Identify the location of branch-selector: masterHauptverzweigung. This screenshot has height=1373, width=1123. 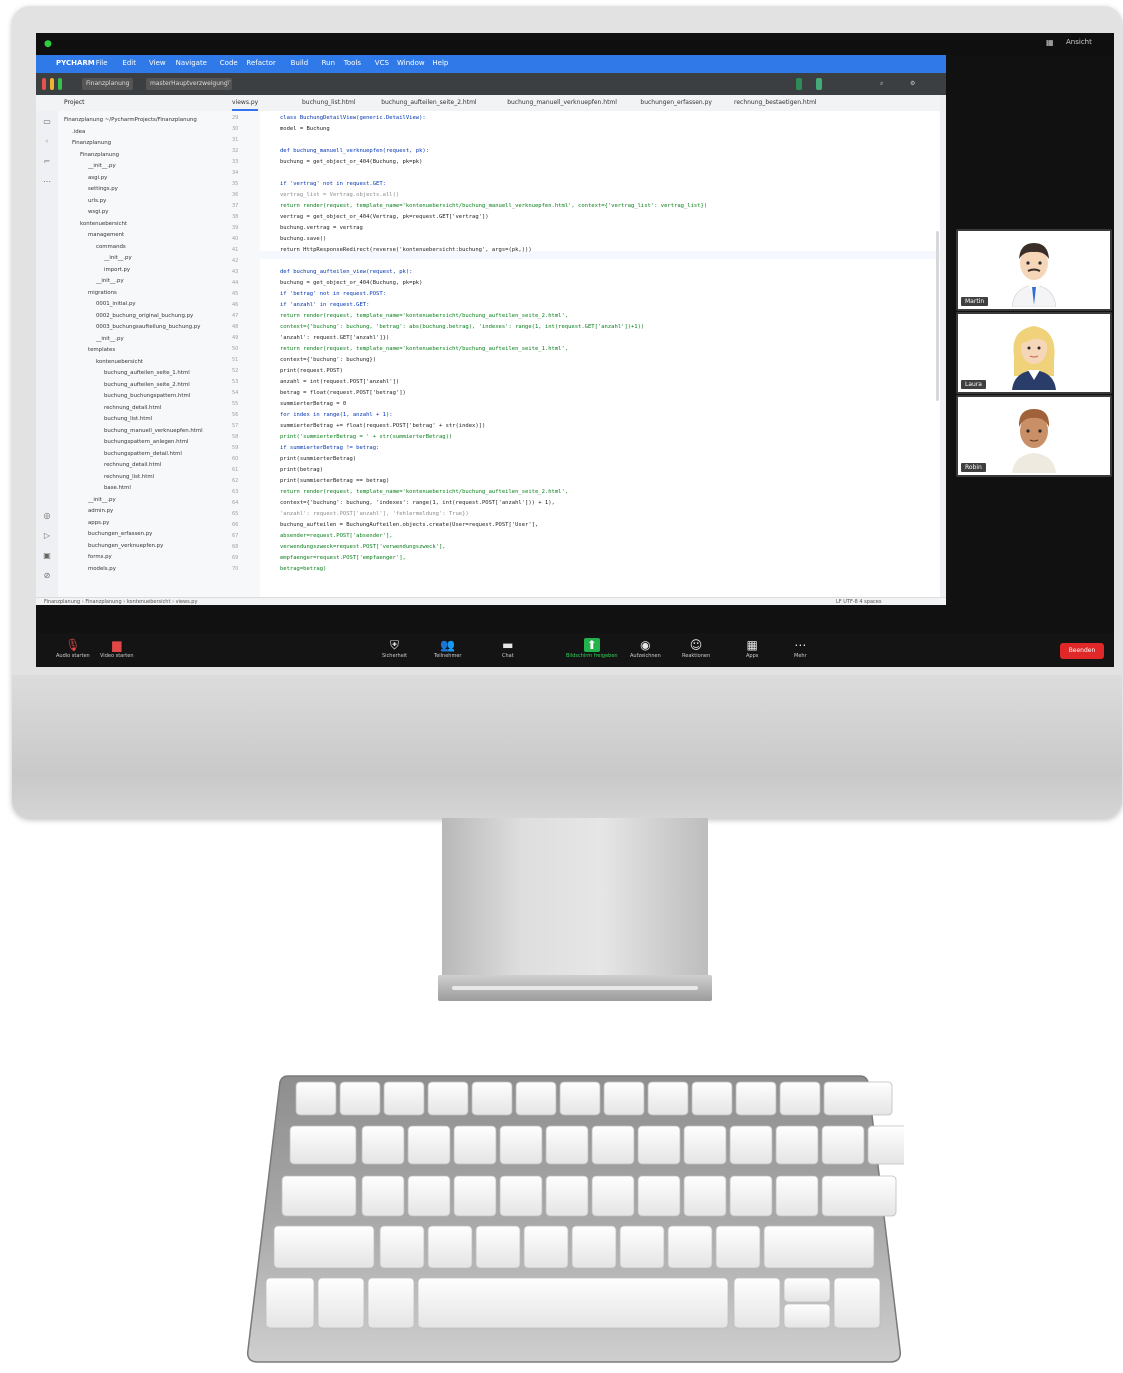
(189, 84).